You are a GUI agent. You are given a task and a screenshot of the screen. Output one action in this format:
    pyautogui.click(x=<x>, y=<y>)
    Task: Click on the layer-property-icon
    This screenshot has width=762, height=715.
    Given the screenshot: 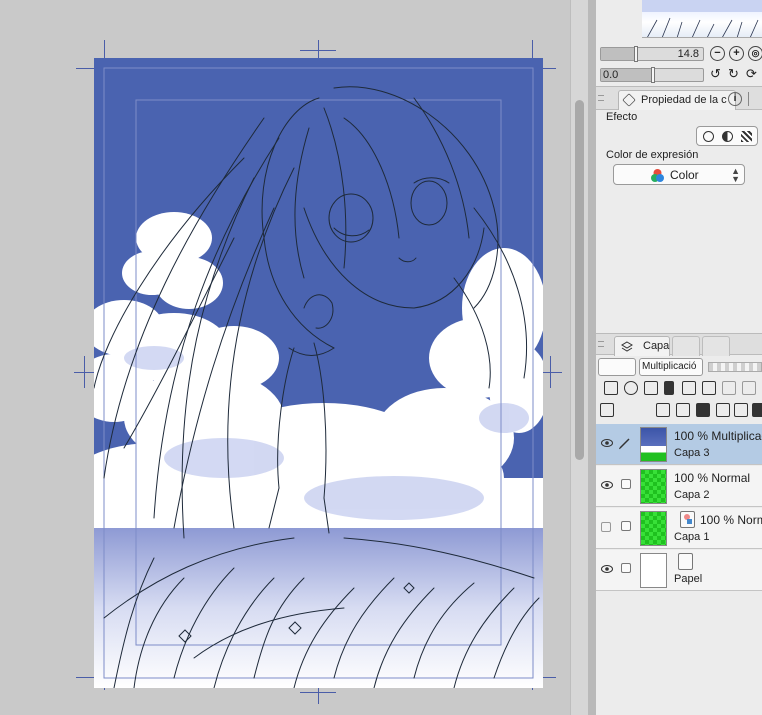 What is the action you would take?
    pyautogui.click(x=629, y=100)
    